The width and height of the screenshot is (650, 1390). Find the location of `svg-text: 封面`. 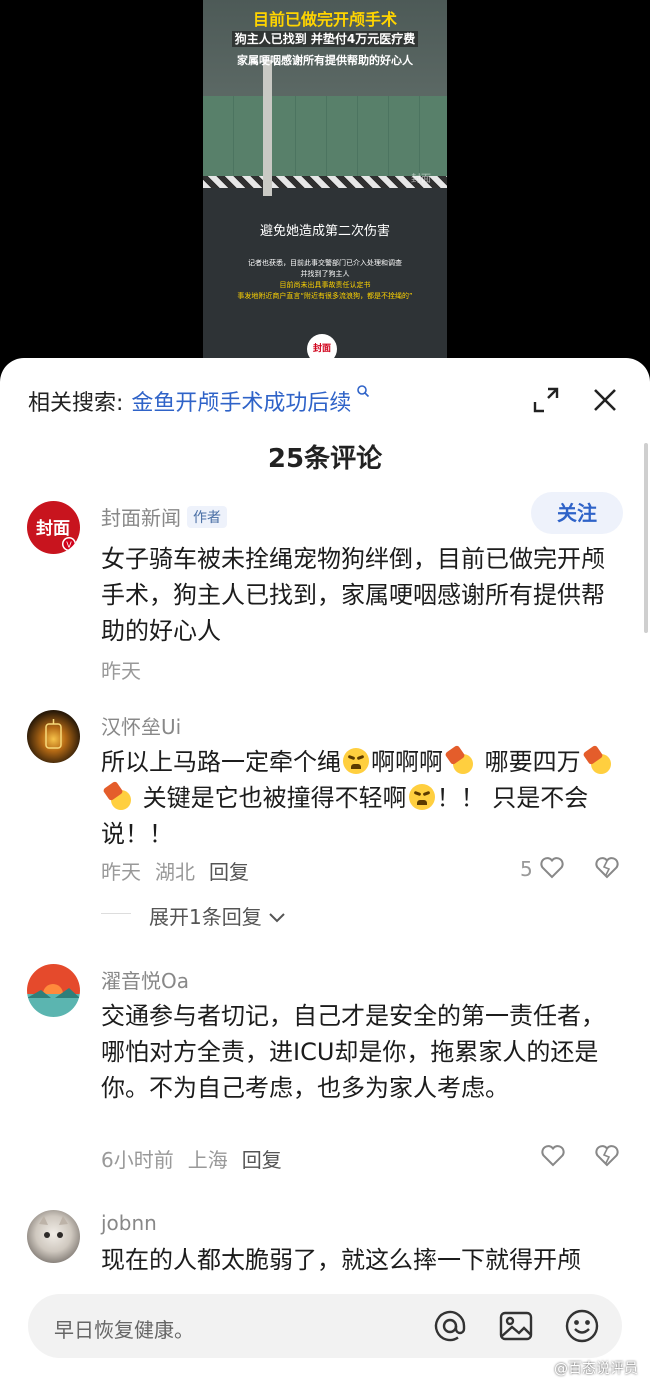

svg-text: 封面 is located at coordinates (53, 528).